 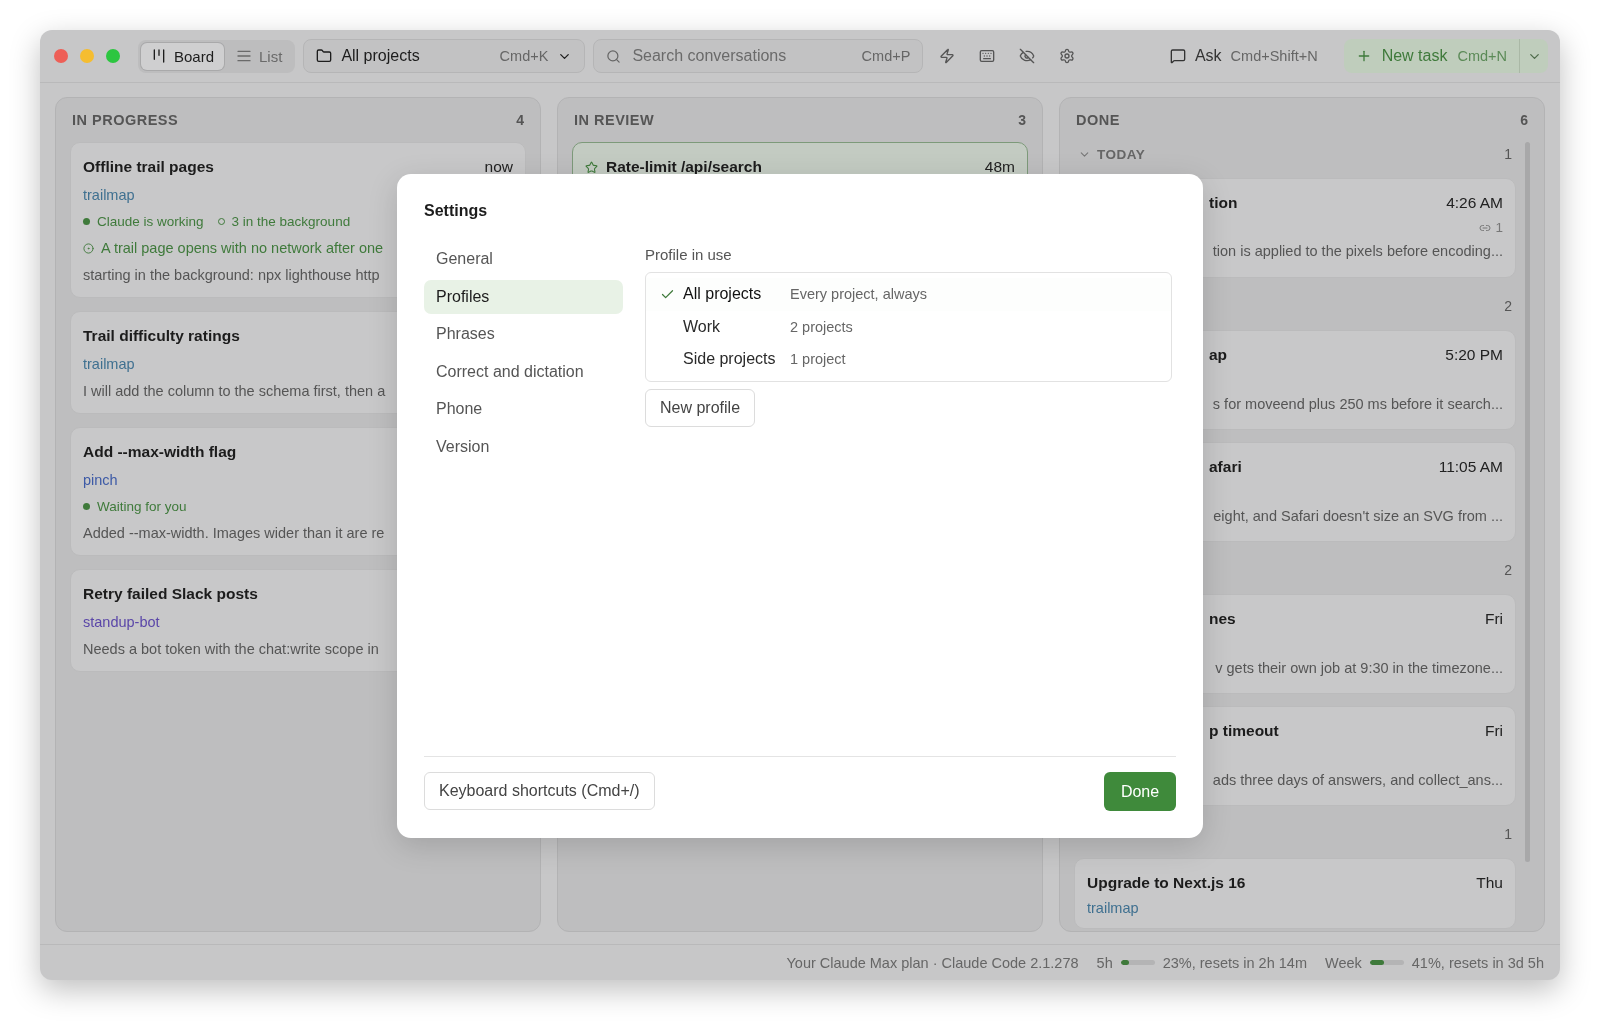 I want to click on done-button: Done, so click(x=1140, y=791).